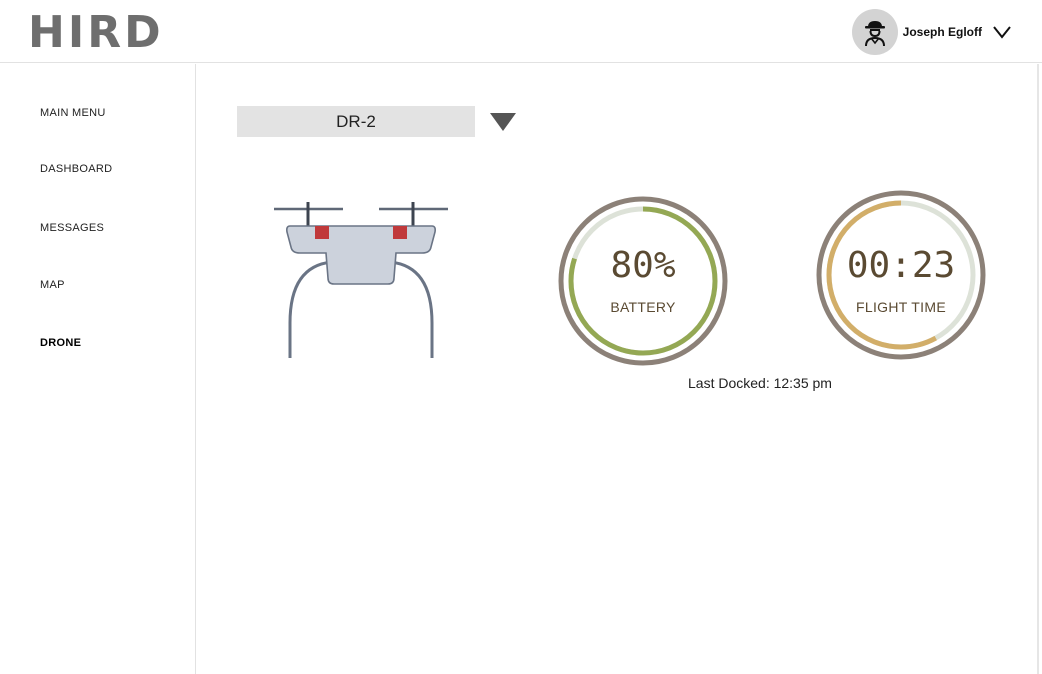 Image resolution: width=1042 pixels, height=674 pixels. Describe the element at coordinates (643, 307) in the screenshot. I see `battery-label: BATTERY` at that location.